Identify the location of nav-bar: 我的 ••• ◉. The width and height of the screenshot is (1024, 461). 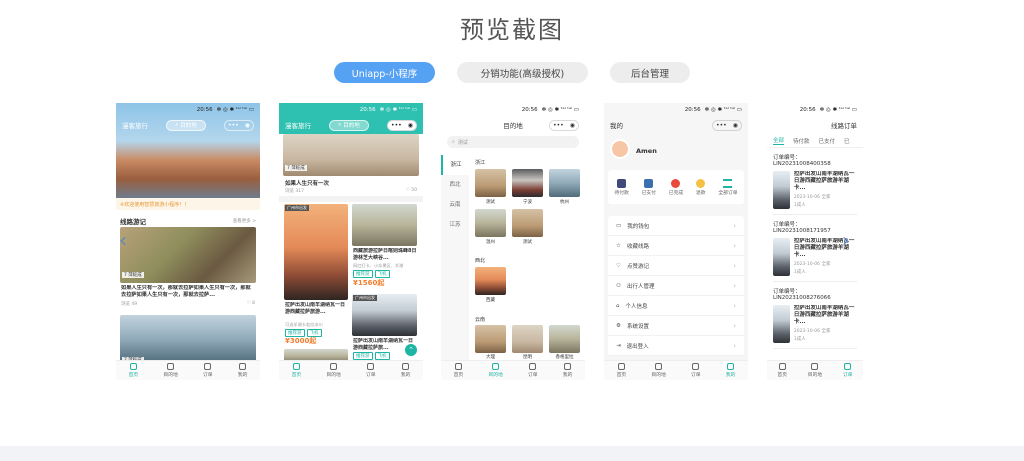
(676, 125).